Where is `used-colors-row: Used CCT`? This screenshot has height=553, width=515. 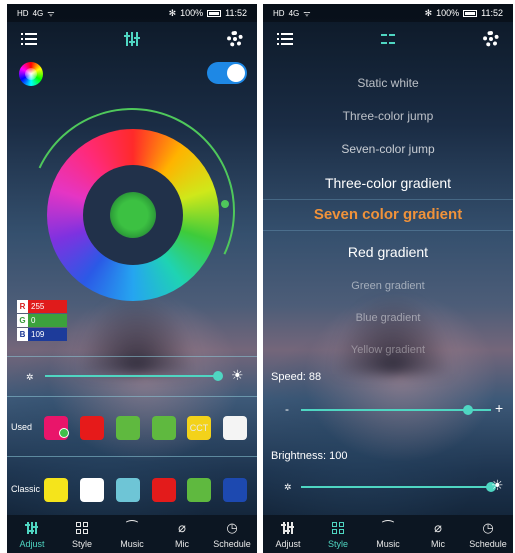 used-colors-row: Used CCT is located at coordinates (132, 429).